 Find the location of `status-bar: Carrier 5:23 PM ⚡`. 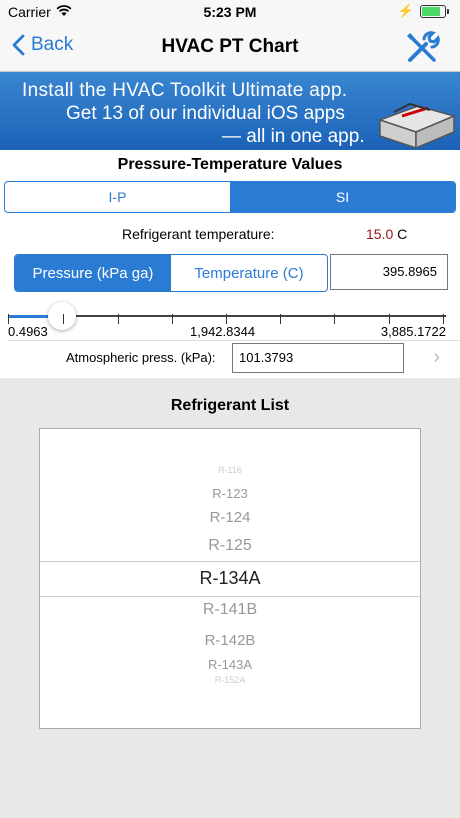

status-bar: Carrier 5:23 PM ⚡ is located at coordinates (230, 12).